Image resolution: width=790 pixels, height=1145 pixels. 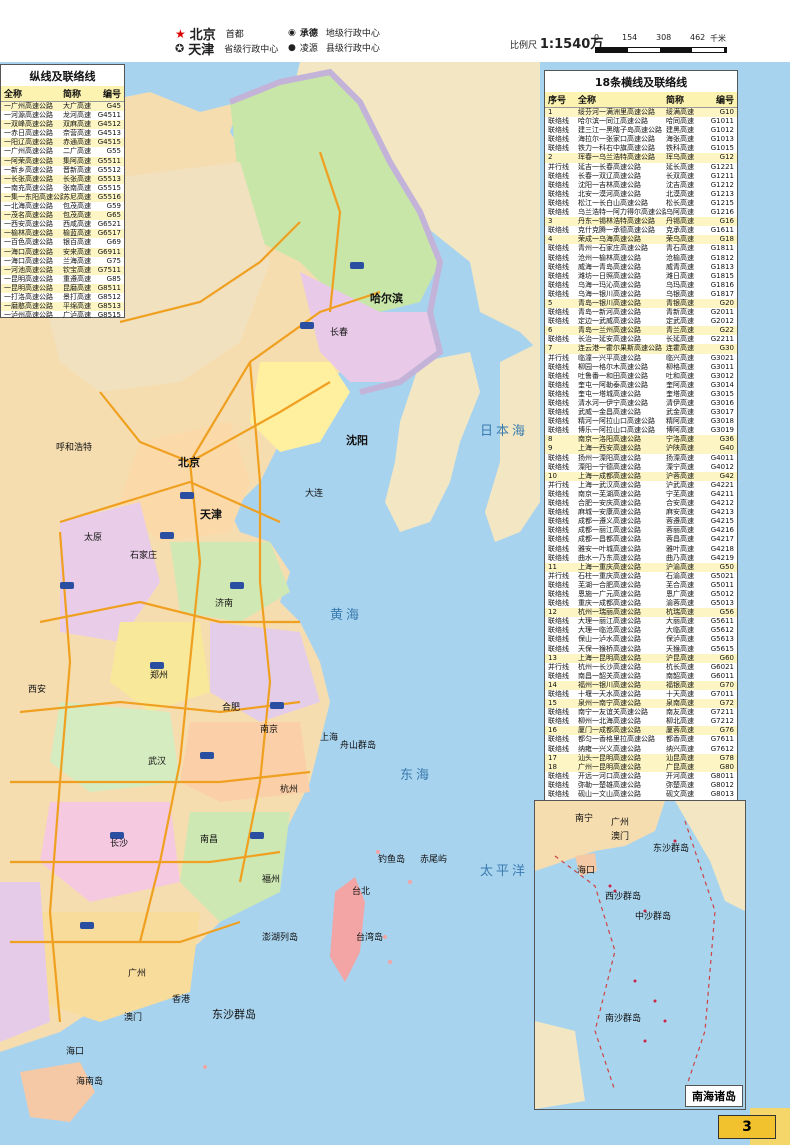 I want to click on row-name: 柳园一格尔木高速公路, so click(x=613, y=366).